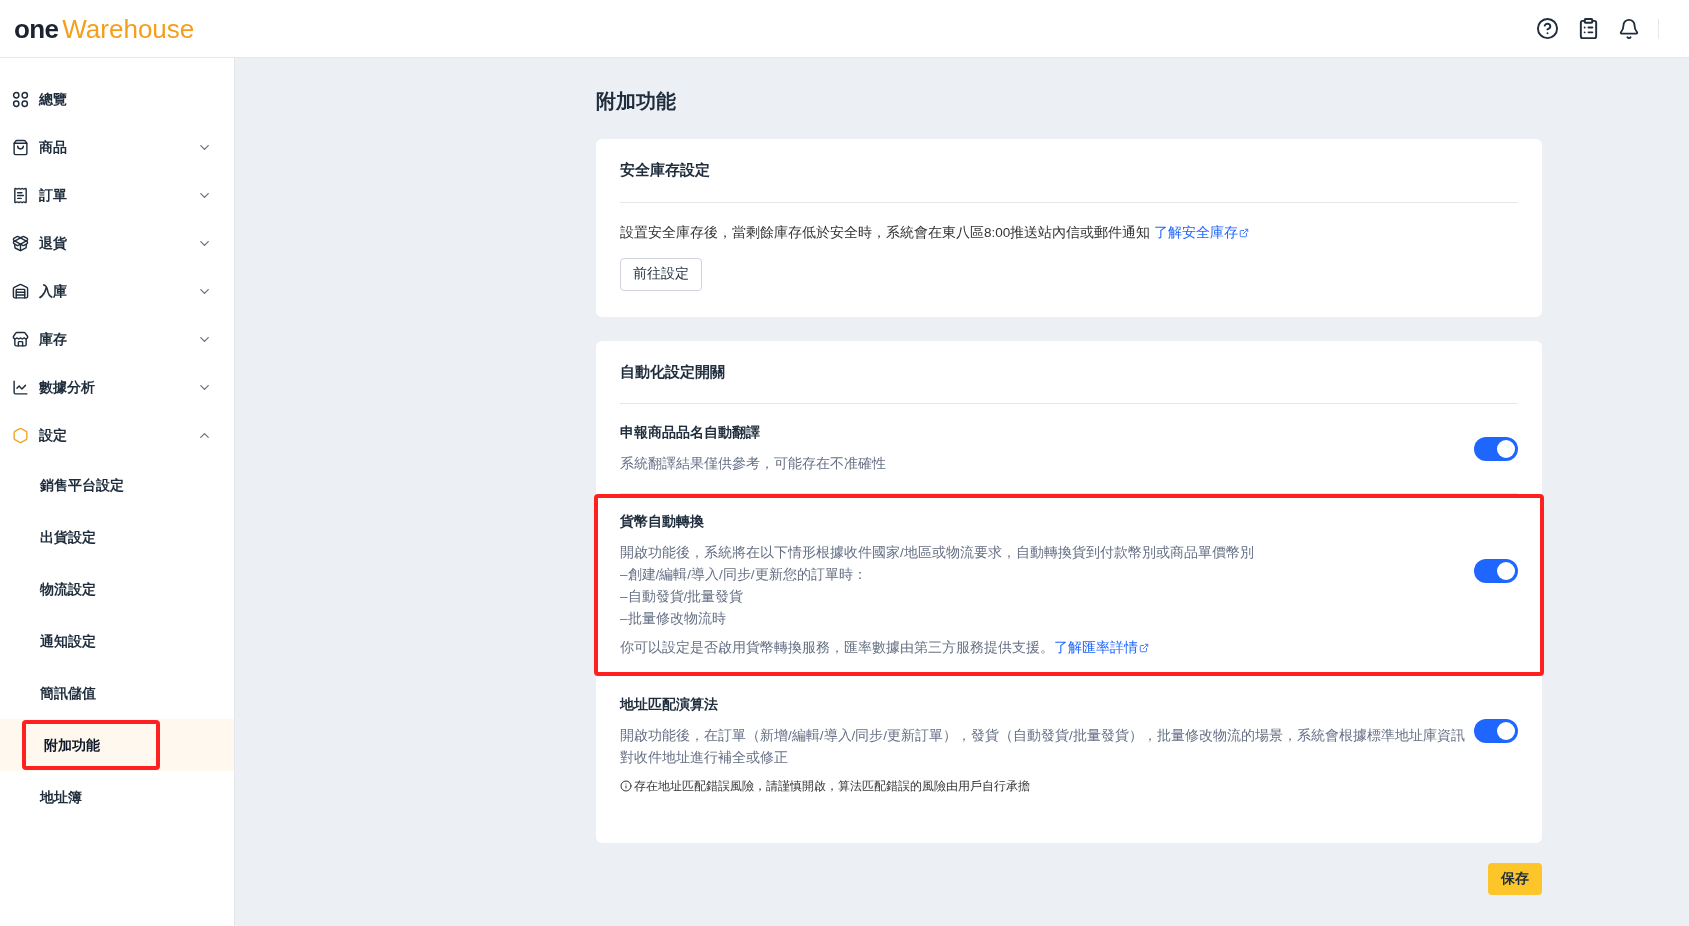 Image resolution: width=1689 pixels, height=926 pixels. What do you see at coordinates (690, 433) in the screenshot?
I see `setting-title: 申報商品品名自動翻譯` at bounding box center [690, 433].